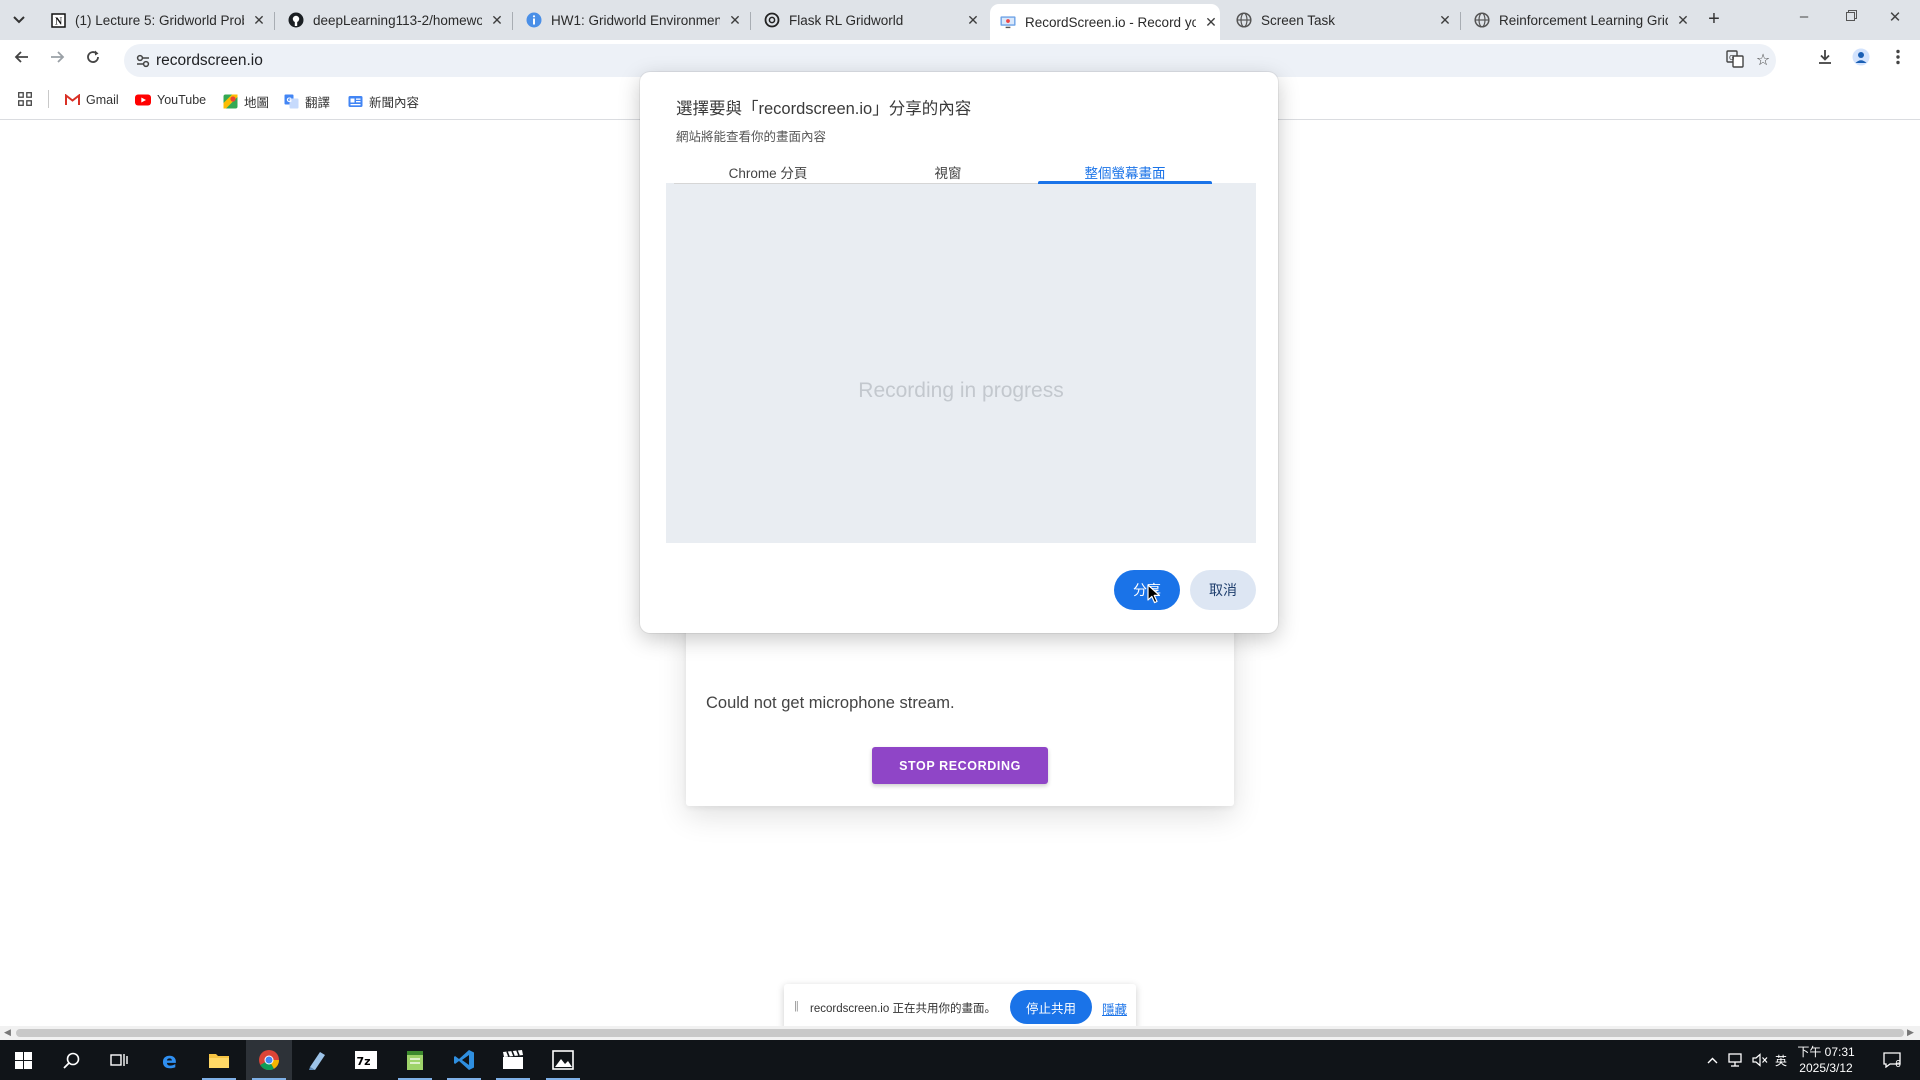 The width and height of the screenshot is (1920, 1080). Describe the element at coordinates (846, 20) in the screenshot. I see `tab-title: Flask RL Gridworld` at that location.